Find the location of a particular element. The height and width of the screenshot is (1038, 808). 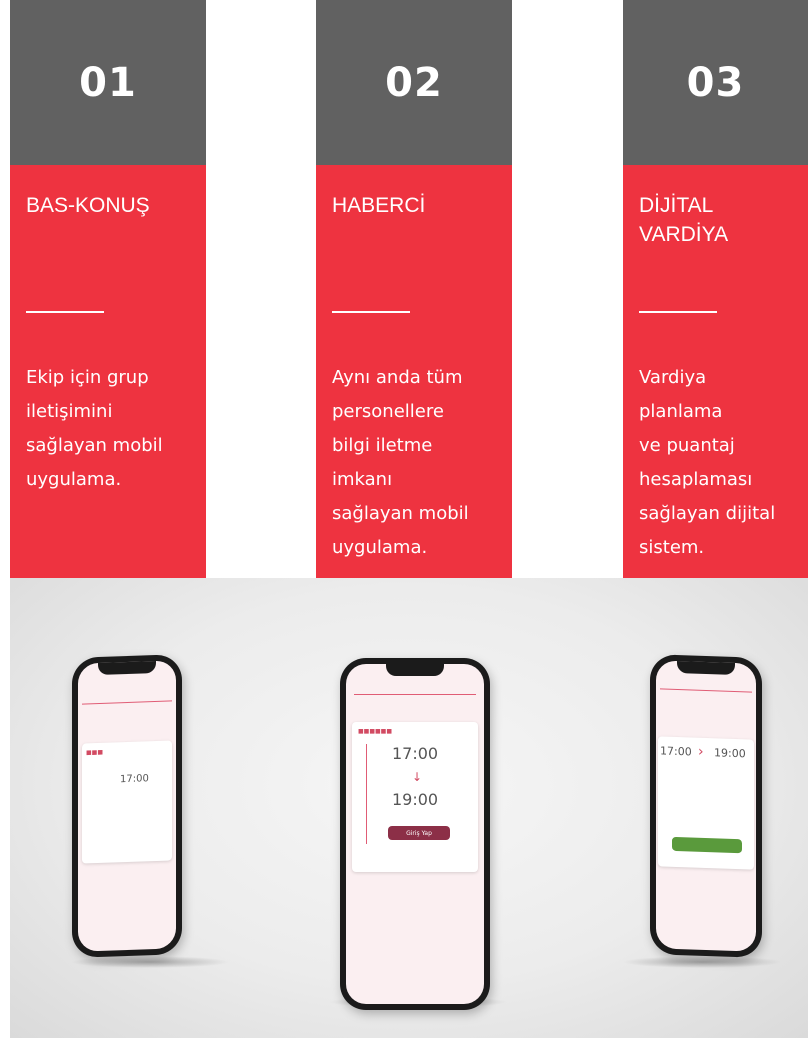

number-box: 03 is located at coordinates (715, 82).